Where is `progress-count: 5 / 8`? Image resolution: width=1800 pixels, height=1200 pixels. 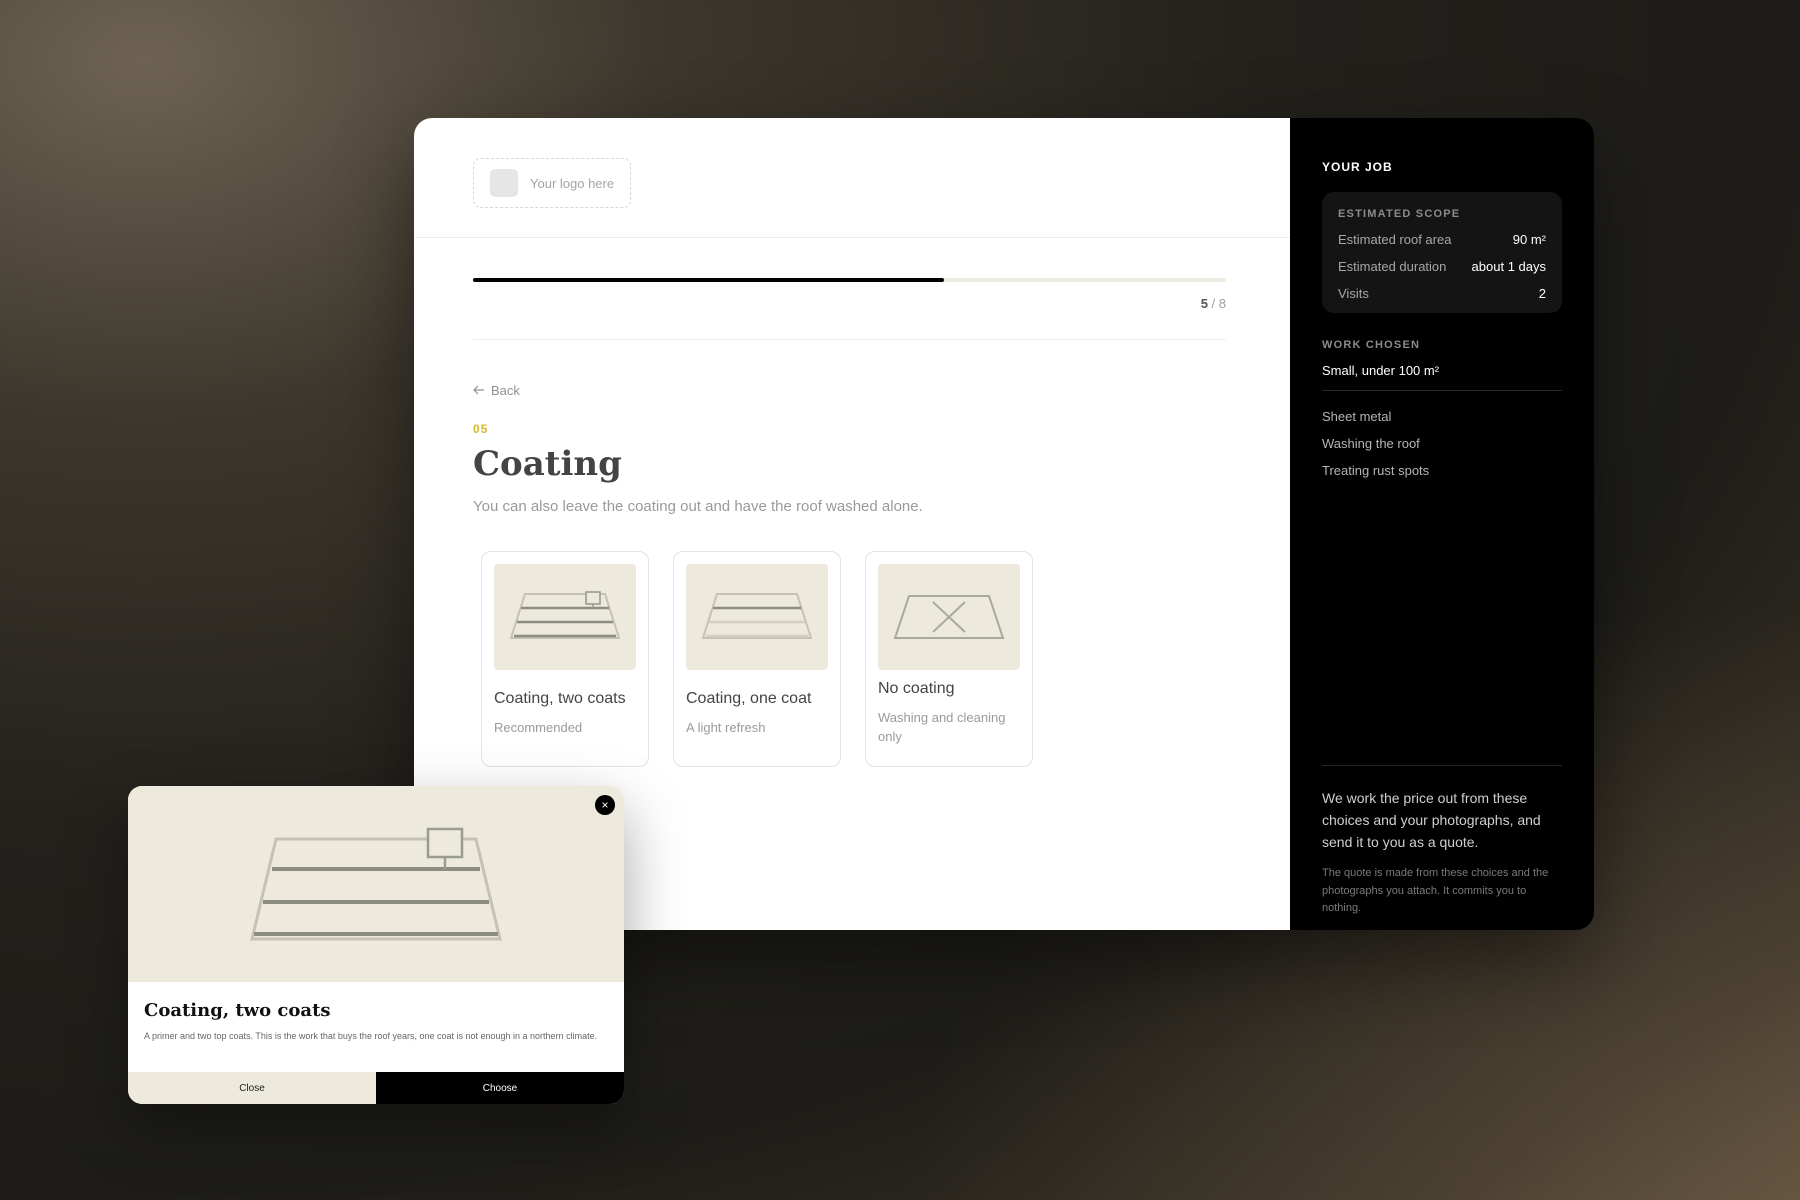
progress-count: 5 / 8 is located at coordinates (849, 303).